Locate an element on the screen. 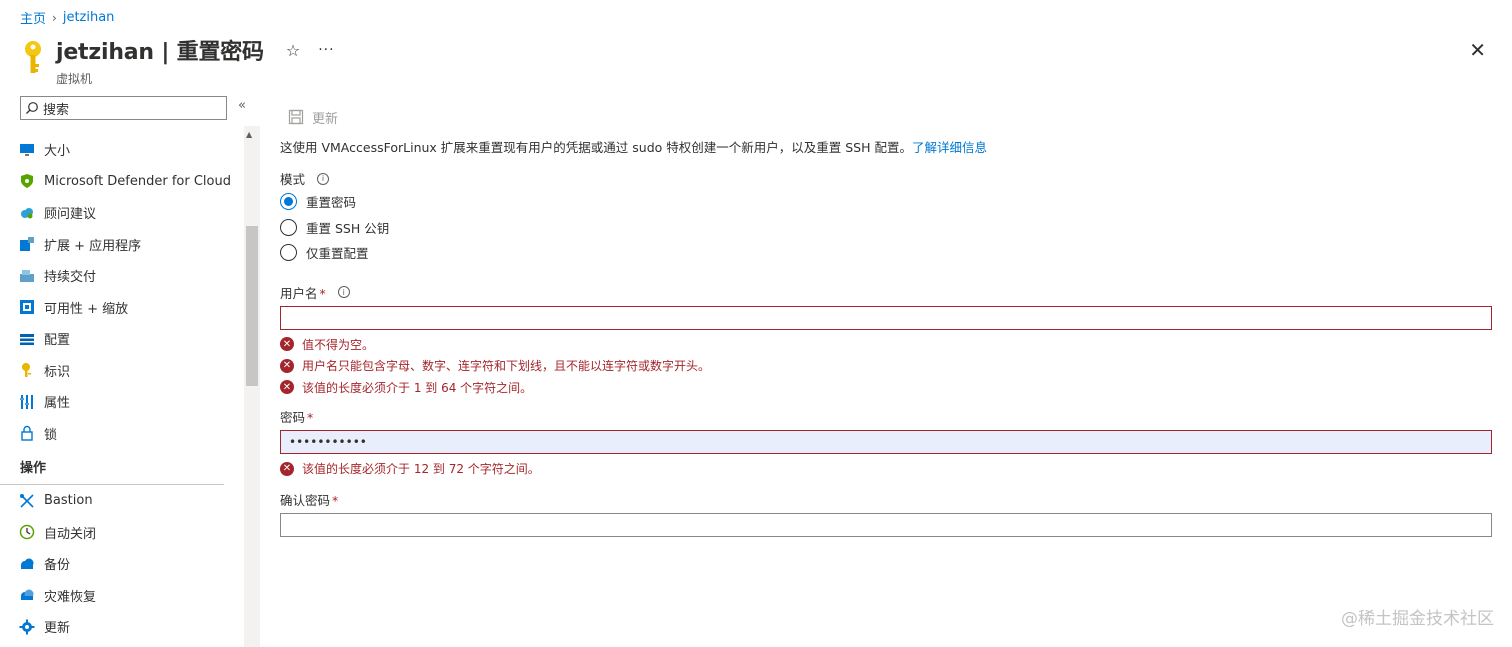  mode-label: 模式 i is located at coordinates (886, 178).